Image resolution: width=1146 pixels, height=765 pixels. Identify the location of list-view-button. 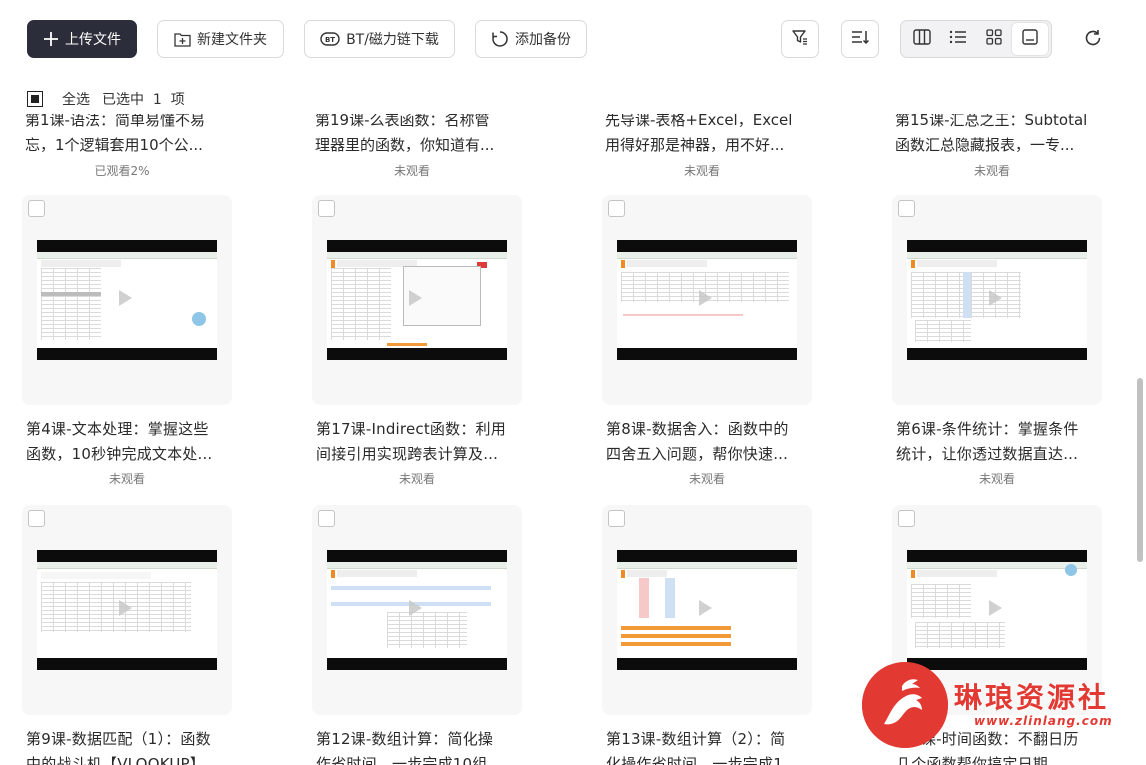
(958, 39).